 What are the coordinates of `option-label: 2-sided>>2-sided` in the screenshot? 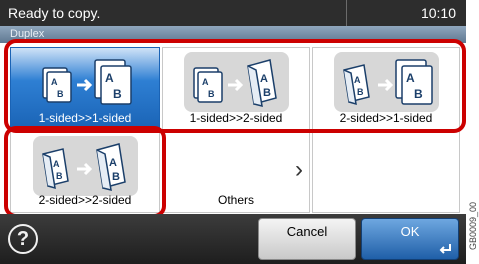 It's located at (85, 200).